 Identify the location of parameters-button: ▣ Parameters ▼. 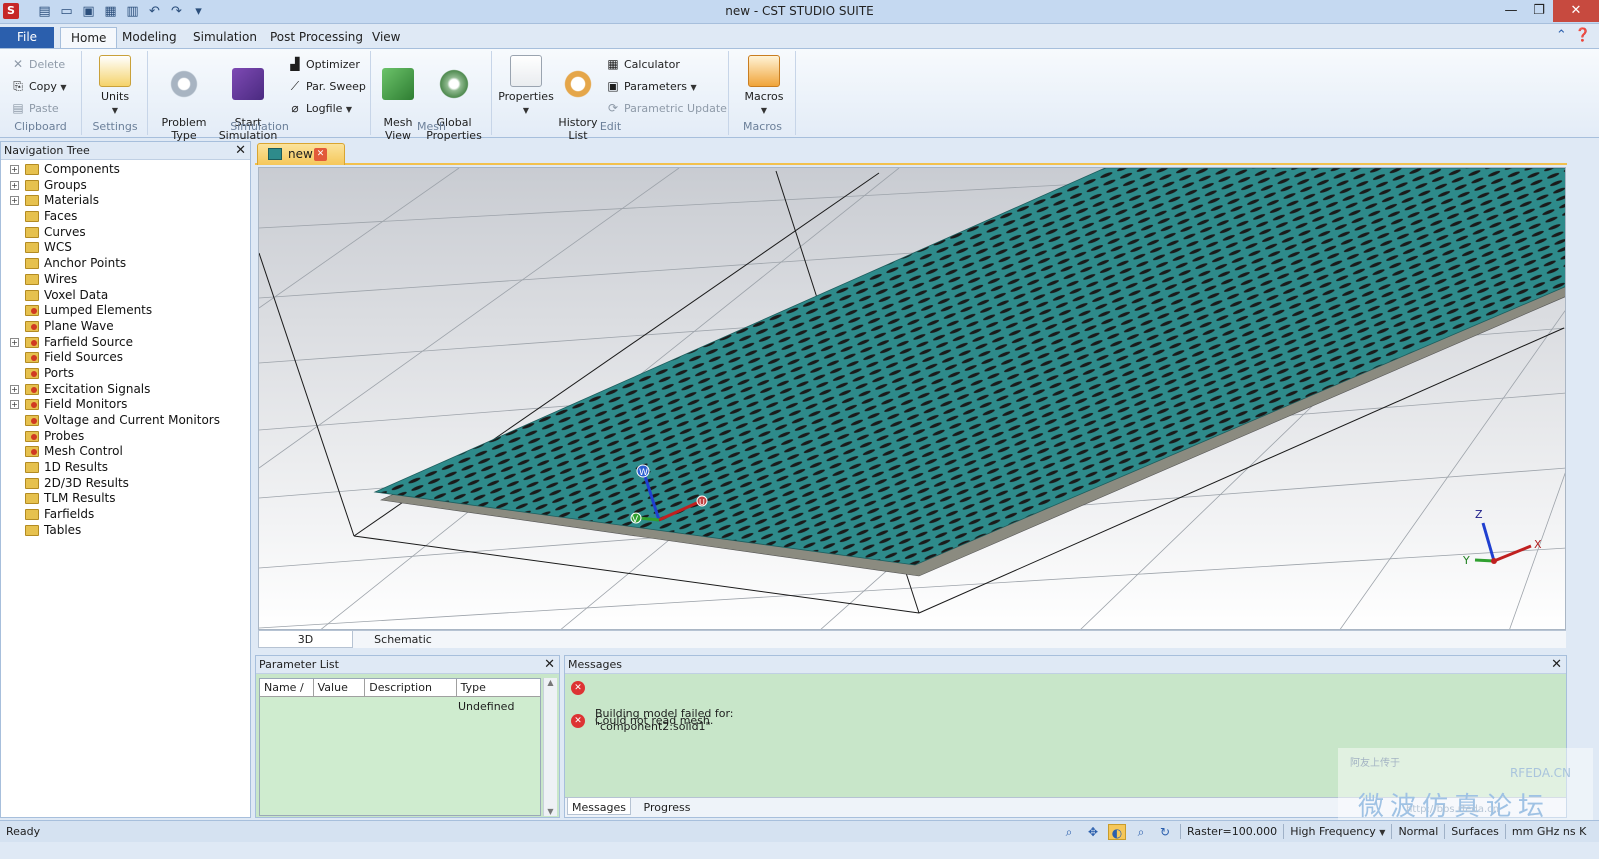
(650, 86).